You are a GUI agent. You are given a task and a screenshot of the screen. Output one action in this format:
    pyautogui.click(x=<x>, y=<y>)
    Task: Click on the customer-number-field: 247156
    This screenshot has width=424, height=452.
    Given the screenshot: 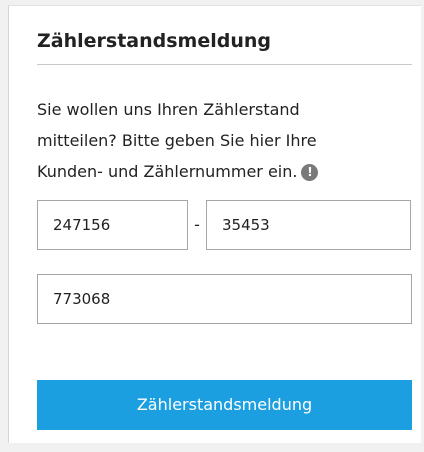 What is the action you would take?
    pyautogui.click(x=112, y=225)
    